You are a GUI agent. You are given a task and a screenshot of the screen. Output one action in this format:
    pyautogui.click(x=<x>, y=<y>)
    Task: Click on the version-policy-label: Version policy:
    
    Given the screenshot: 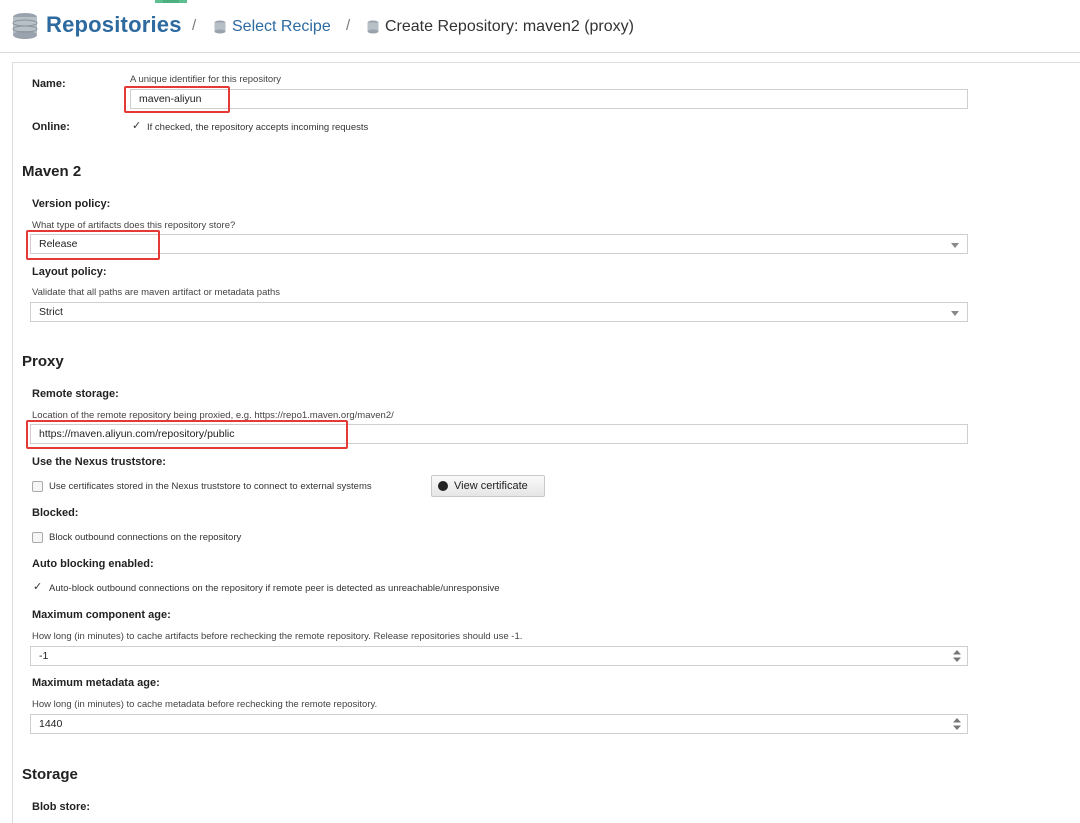 What is the action you would take?
    pyautogui.click(x=71, y=204)
    